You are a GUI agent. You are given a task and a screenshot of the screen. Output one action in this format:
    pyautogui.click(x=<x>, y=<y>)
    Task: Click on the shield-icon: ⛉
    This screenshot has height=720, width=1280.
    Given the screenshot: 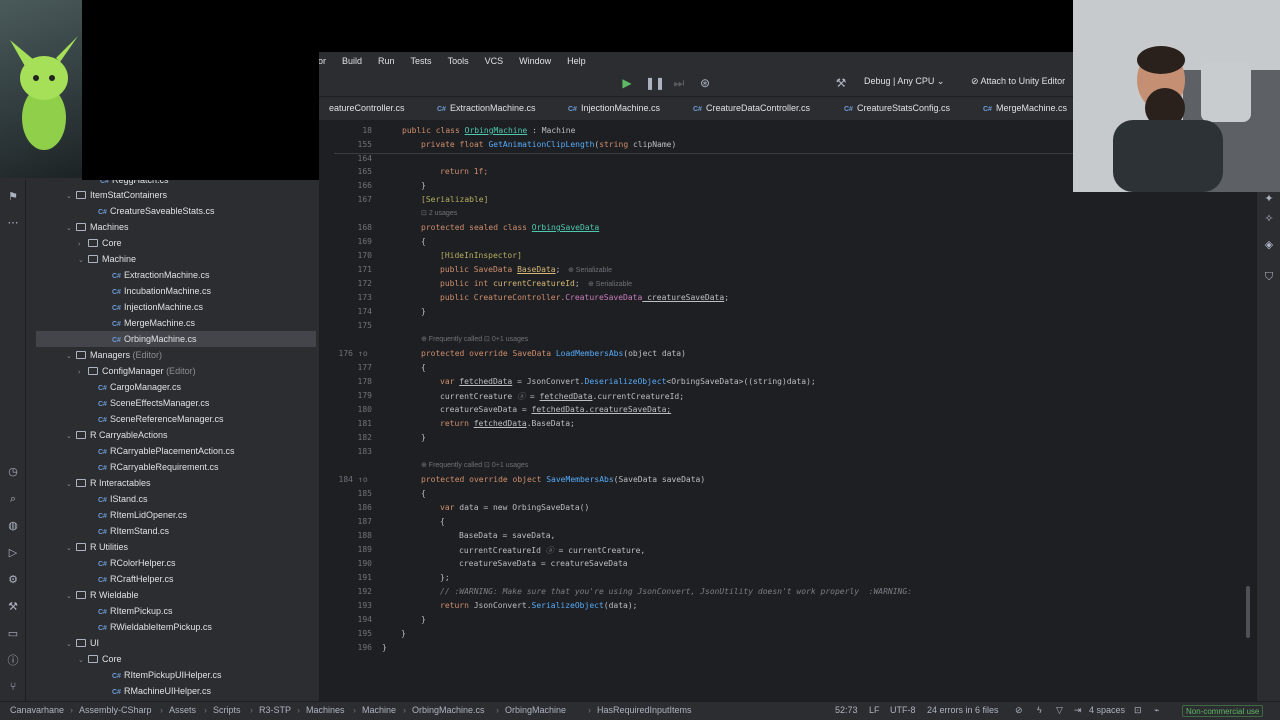 What is the action you would take?
    pyautogui.click(x=1269, y=277)
    